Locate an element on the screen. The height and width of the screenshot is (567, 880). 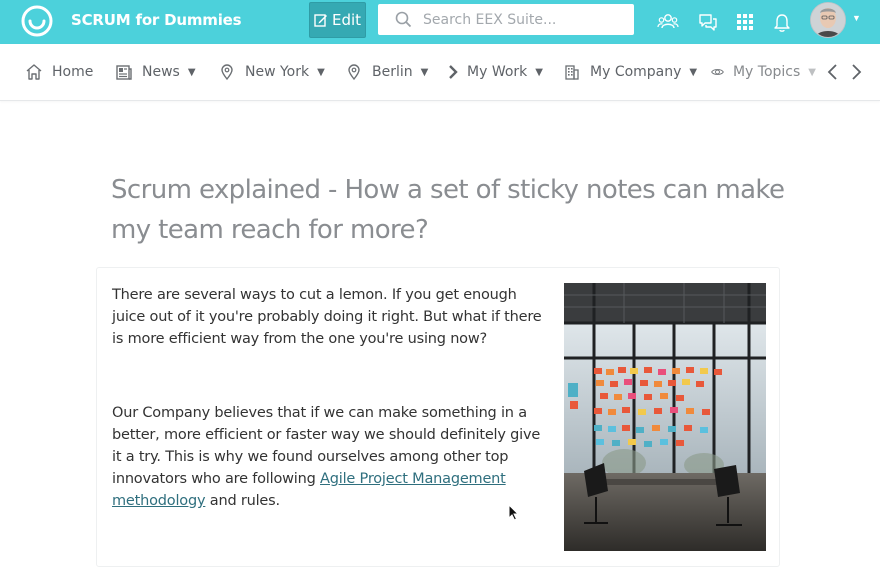
search-icon is located at coordinates (403, 19).